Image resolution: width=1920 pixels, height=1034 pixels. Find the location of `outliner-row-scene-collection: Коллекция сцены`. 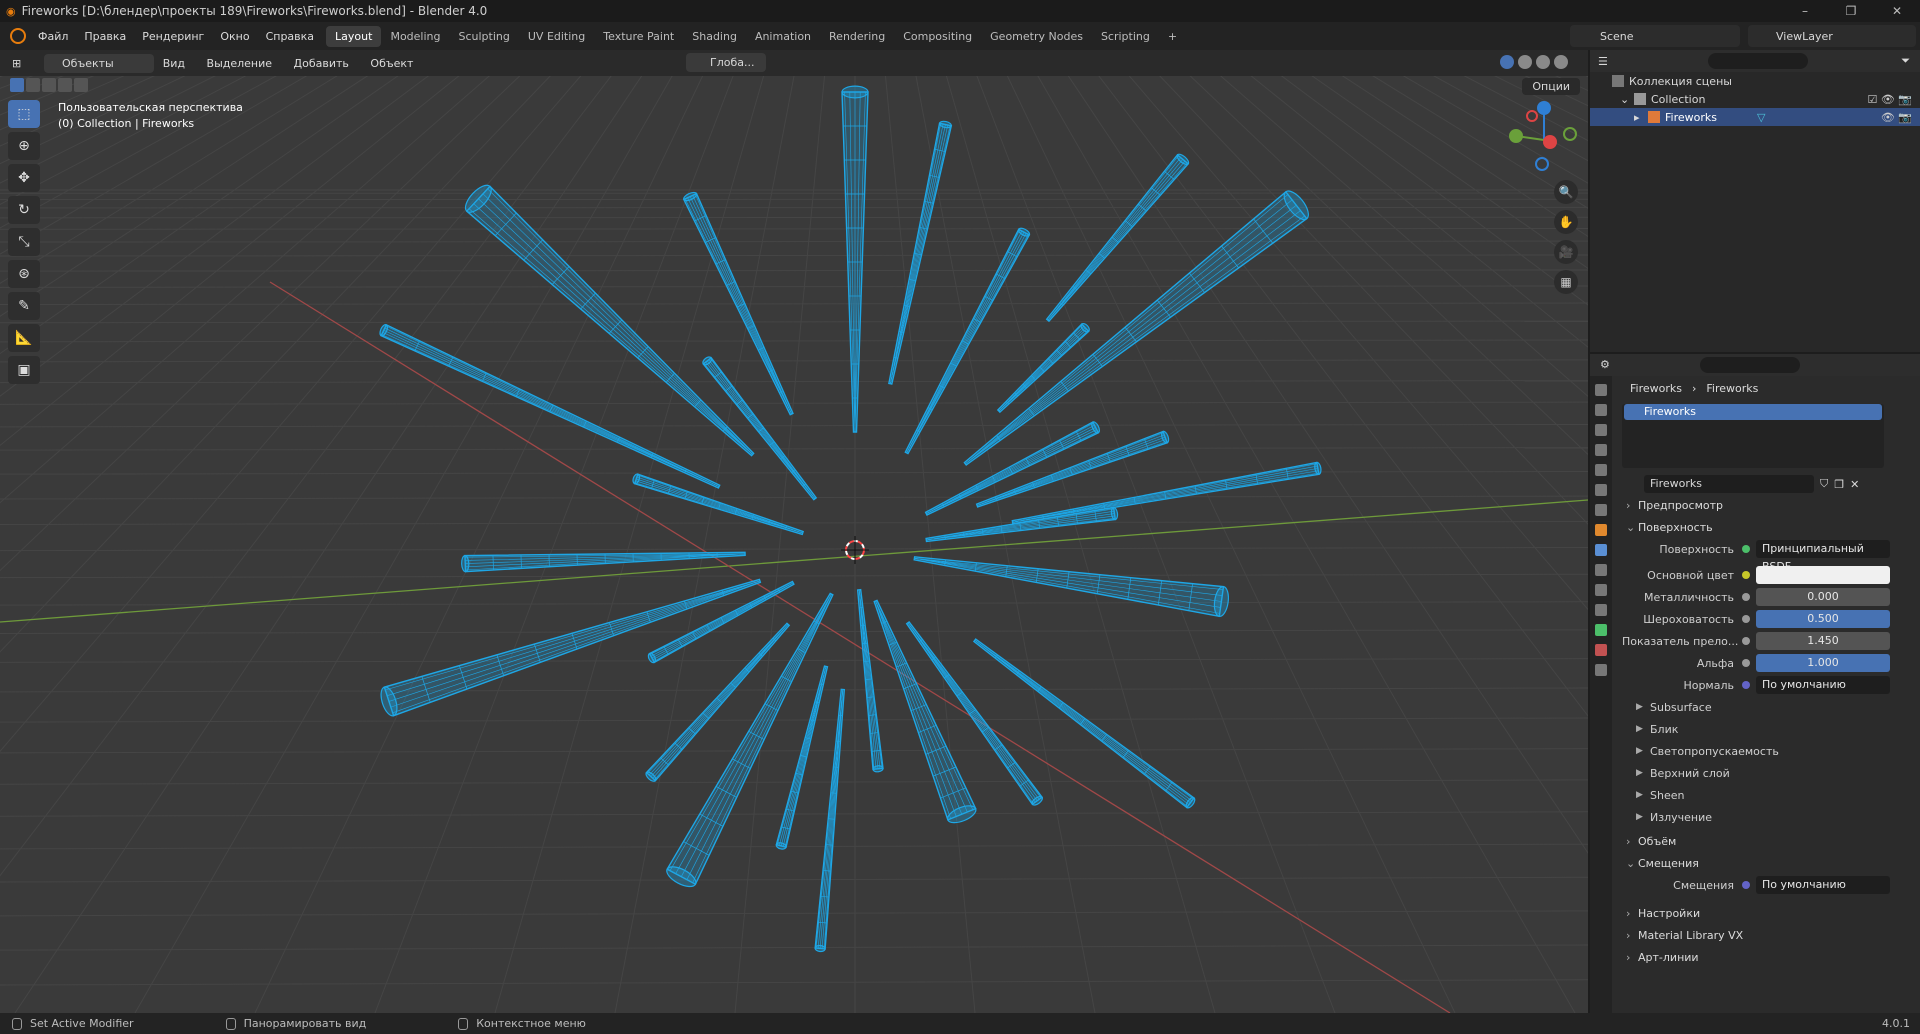

outliner-row-scene-collection: Коллекция сцены is located at coordinates (1755, 81).